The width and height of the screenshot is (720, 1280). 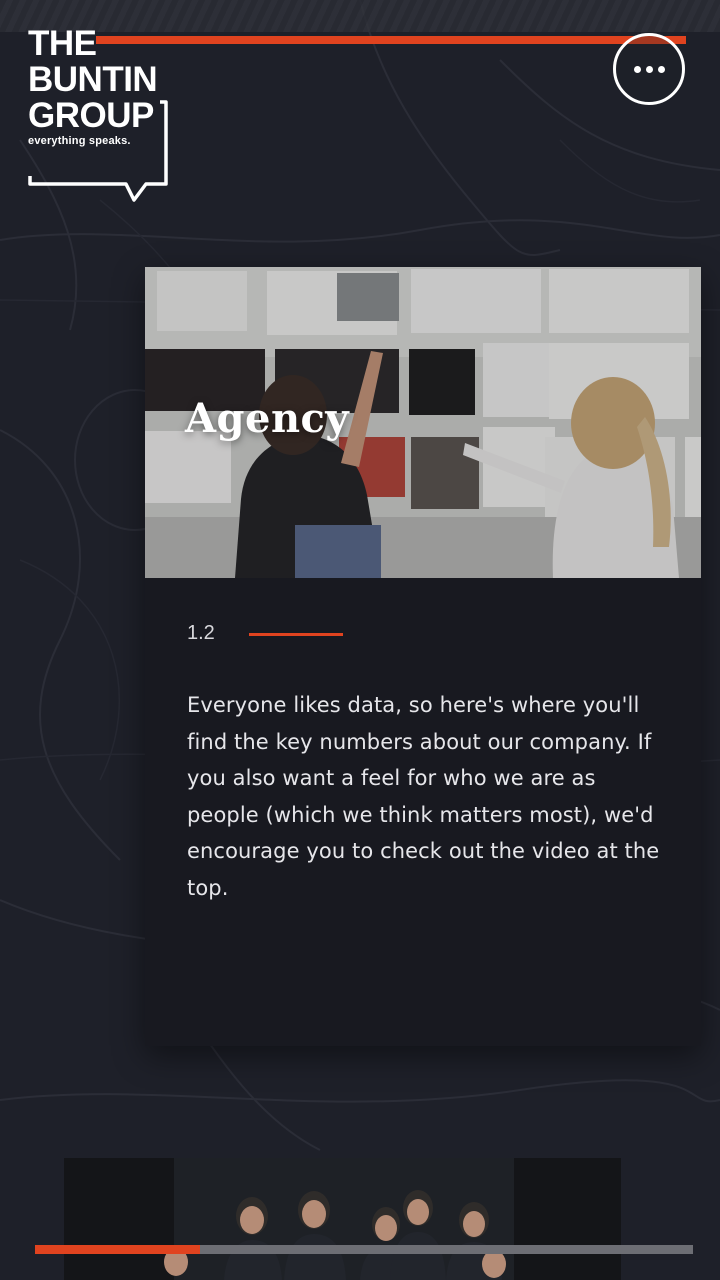 What do you see at coordinates (201, 633) in the screenshot?
I see `section-number: 1.2` at bounding box center [201, 633].